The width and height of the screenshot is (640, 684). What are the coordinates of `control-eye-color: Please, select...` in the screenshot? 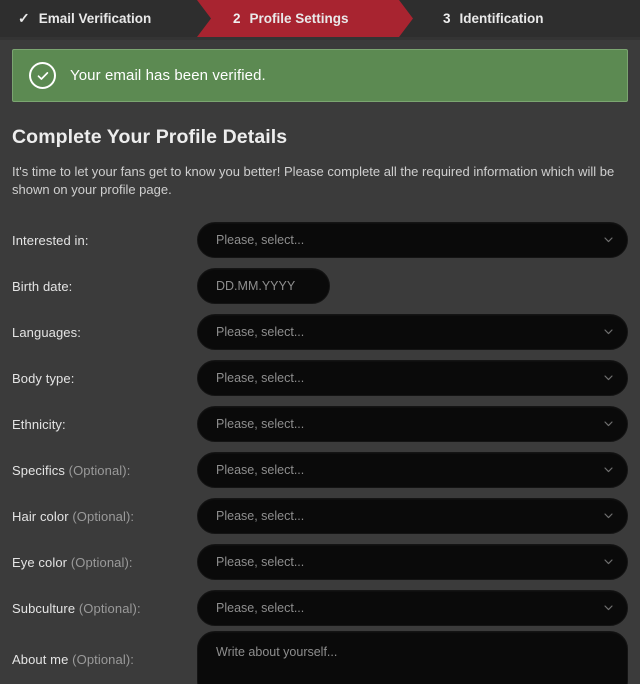 It's located at (412, 562).